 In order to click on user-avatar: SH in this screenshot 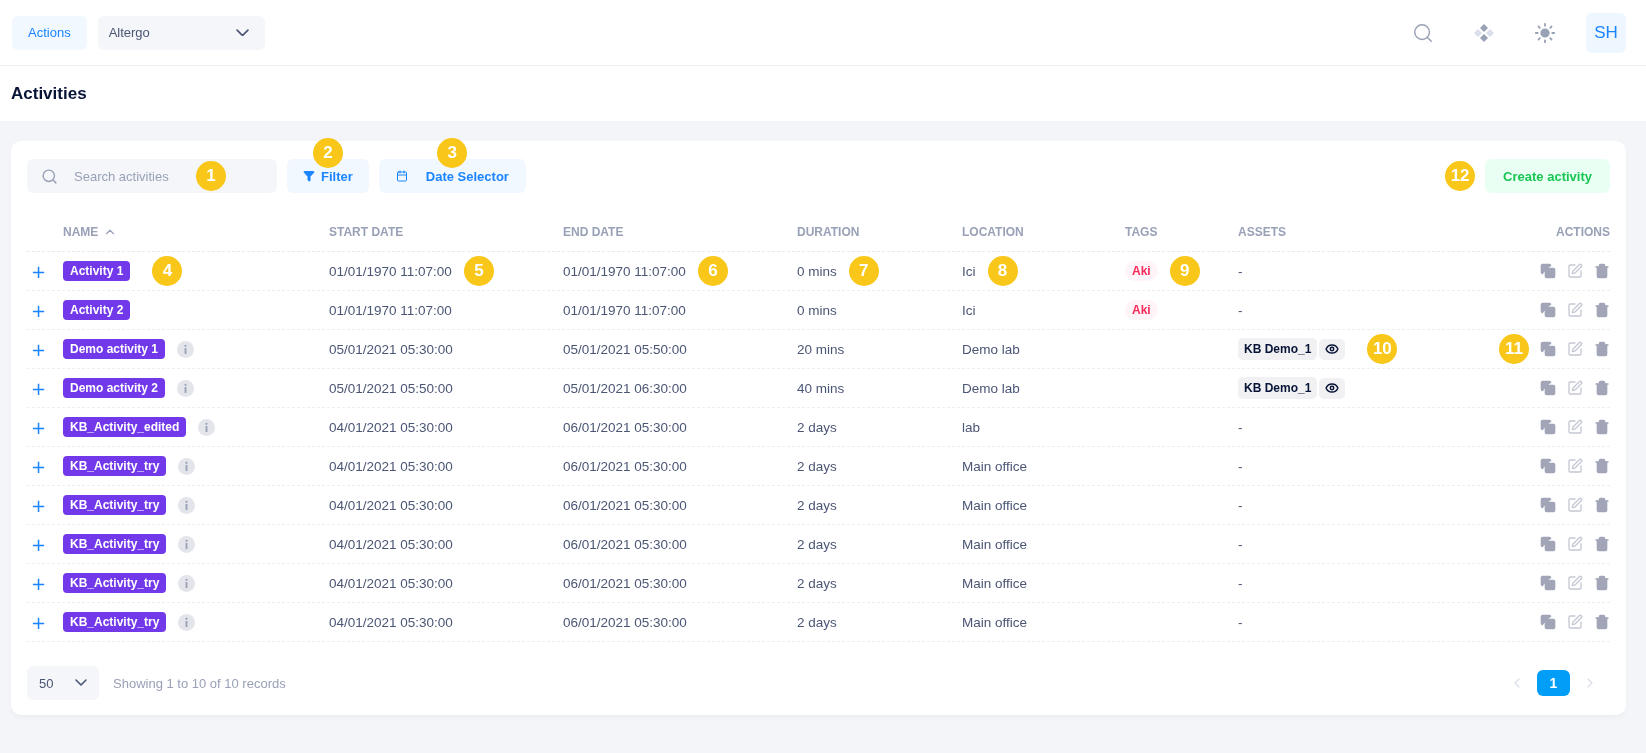, I will do `click(1606, 32)`.